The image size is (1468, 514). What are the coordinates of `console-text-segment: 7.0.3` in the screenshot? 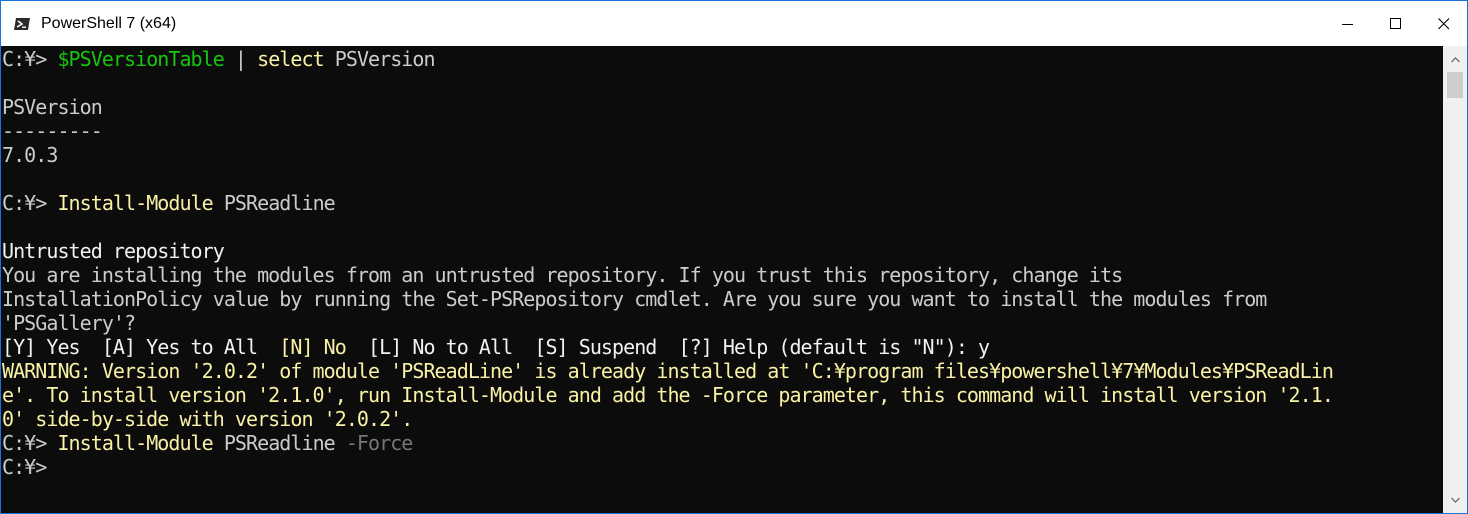 It's located at (30, 155).